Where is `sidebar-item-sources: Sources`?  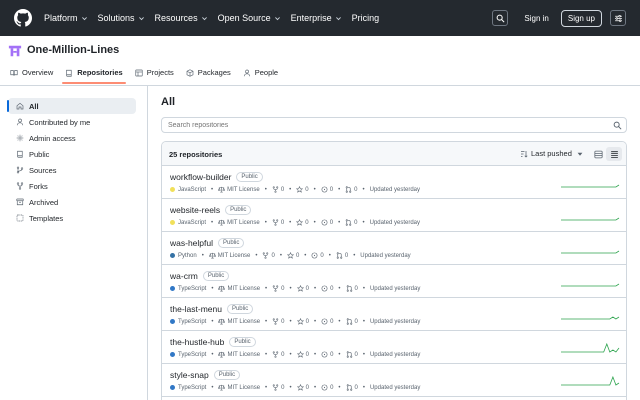 sidebar-item-sources: Sources is located at coordinates (72, 170).